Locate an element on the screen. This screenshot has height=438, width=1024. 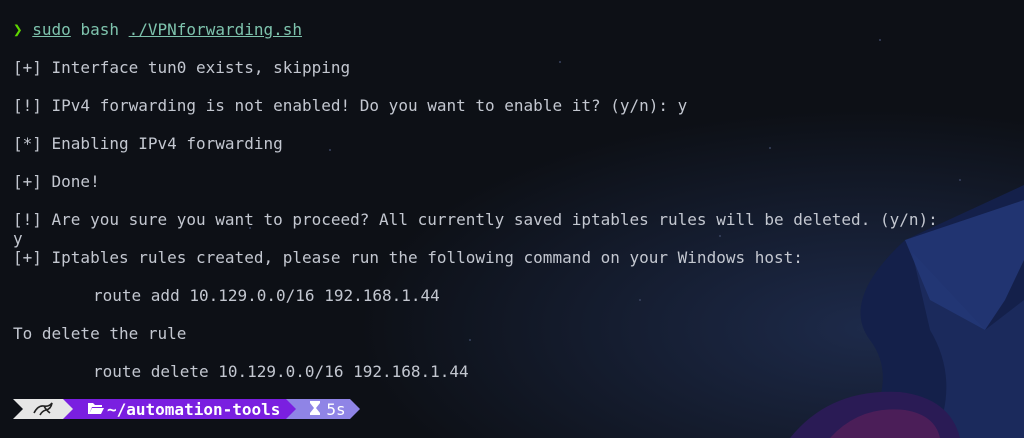
folder-open-icon is located at coordinates (96, 409).